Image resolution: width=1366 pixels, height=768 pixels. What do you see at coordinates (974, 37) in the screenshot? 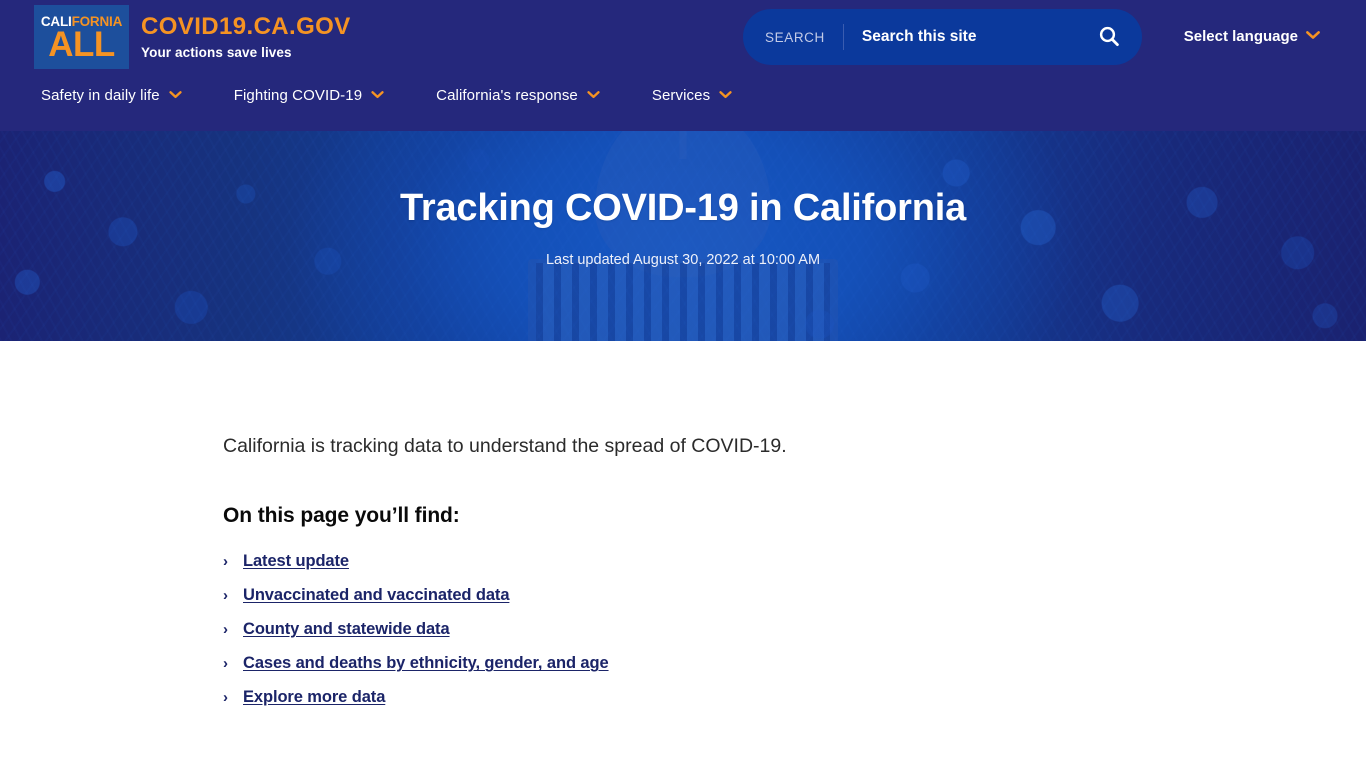
I see `search-input` at bounding box center [974, 37].